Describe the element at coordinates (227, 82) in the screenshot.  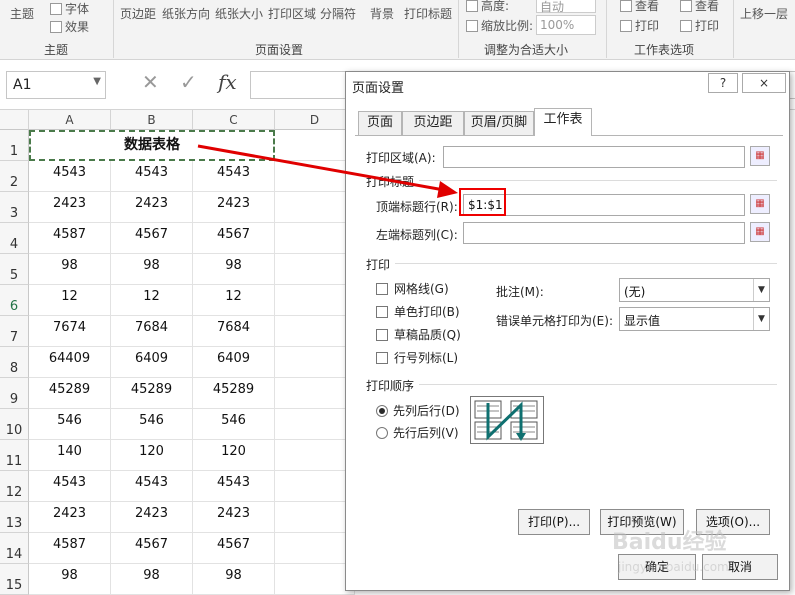
I see `insert-function-icon: fx` at that location.